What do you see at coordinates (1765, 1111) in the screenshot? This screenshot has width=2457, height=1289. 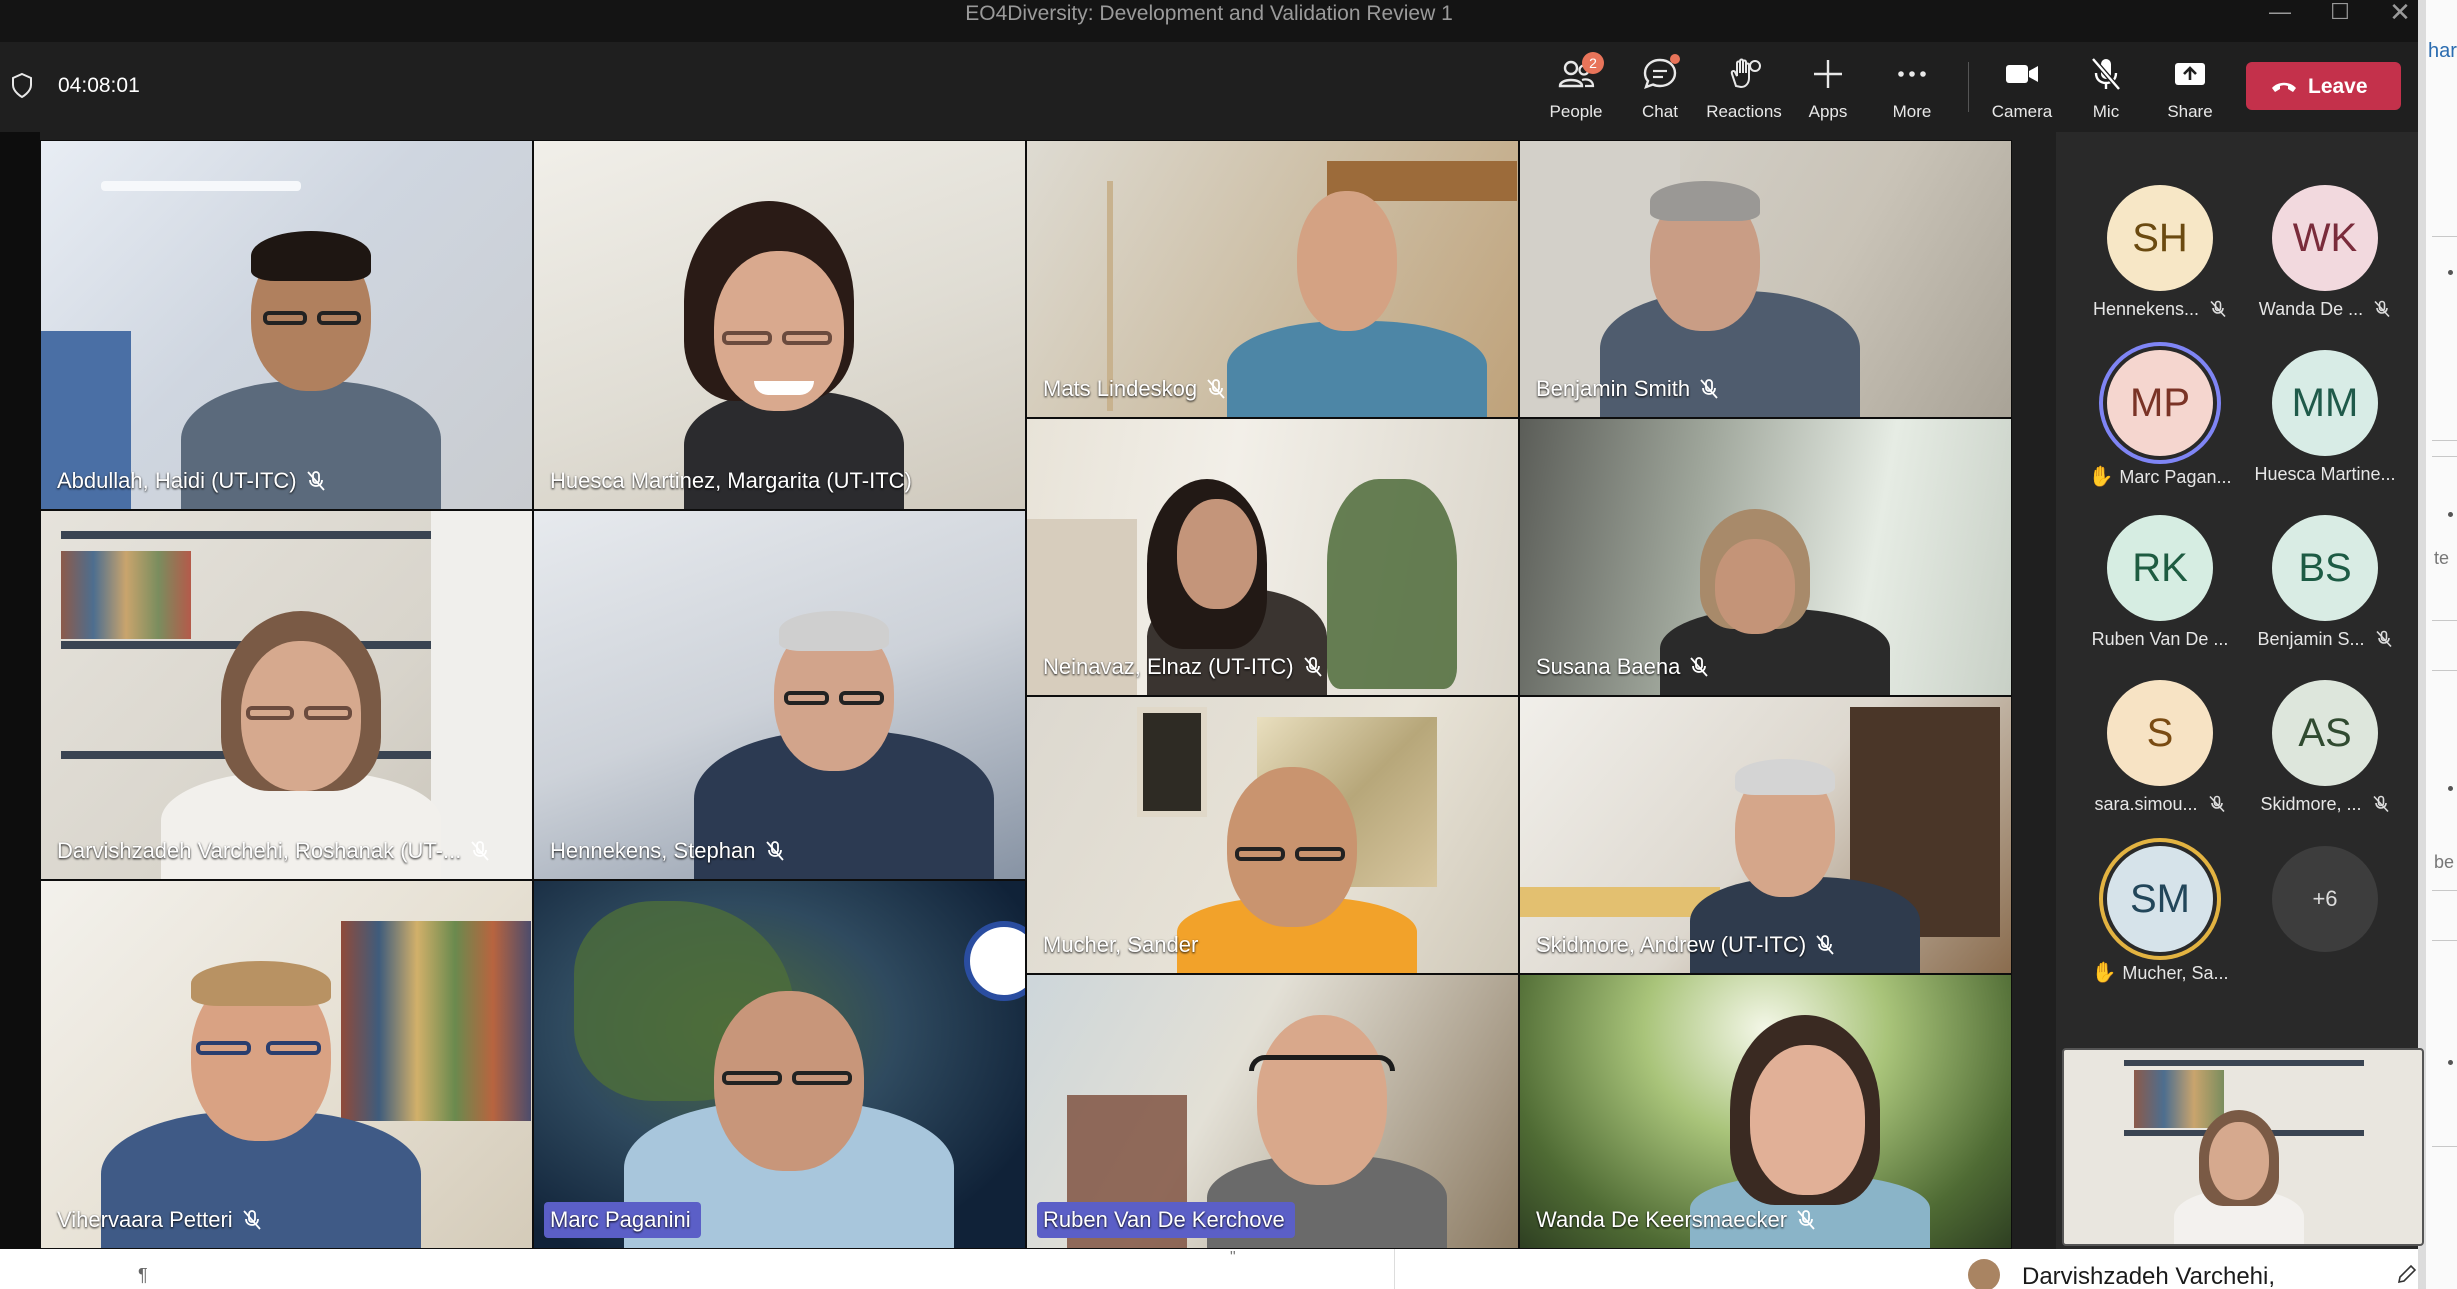 I see `video-tile: Wanda De Keersmaecker` at bounding box center [1765, 1111].